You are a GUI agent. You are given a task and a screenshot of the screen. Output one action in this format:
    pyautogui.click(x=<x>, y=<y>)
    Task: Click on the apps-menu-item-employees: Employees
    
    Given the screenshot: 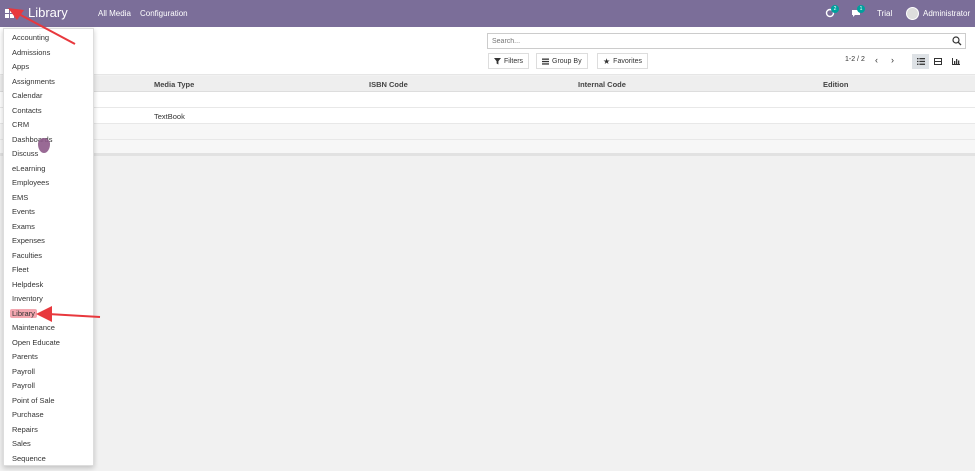 What is the action you would take?
    pyautogui.click(x=30, y=182)
    